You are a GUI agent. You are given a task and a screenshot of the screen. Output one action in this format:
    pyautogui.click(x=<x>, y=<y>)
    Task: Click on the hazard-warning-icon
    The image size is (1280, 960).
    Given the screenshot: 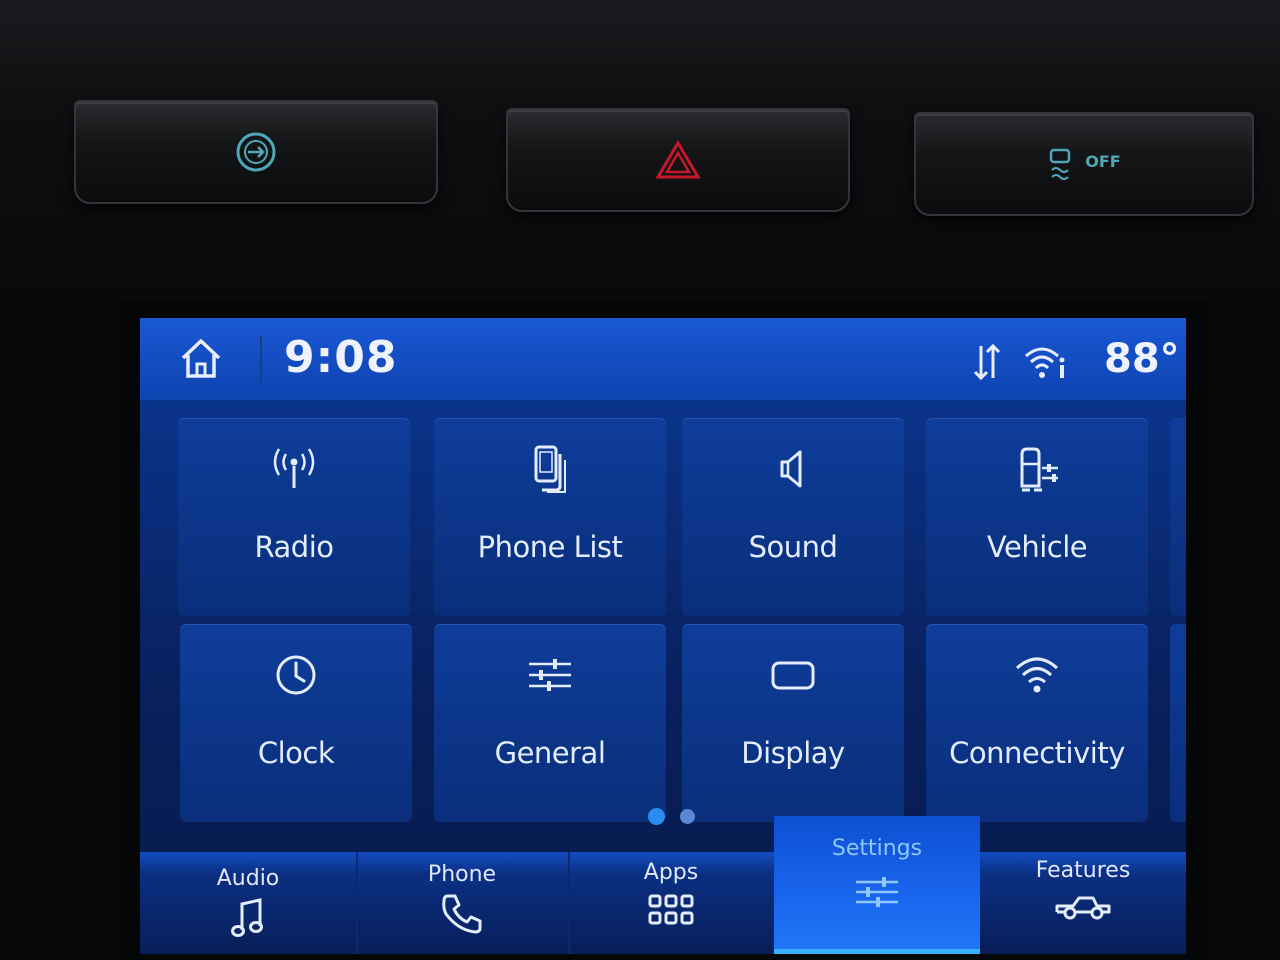 What is the action you would take?
    pyautogui.click(x=678, y=159)
    